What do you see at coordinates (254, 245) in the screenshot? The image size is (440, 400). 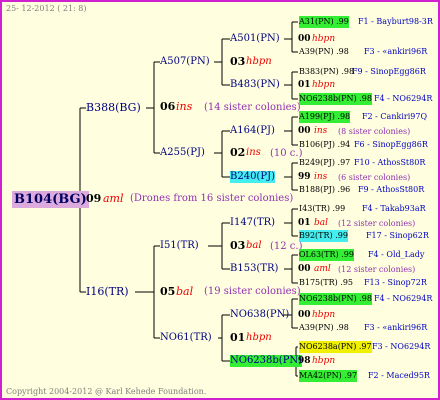 I see `l2-2-race: bal` at bounding box center [254, 245].